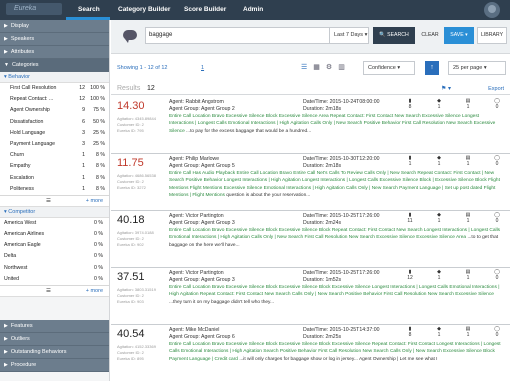 This screenshot has width=510, height=381. Describe the element at coordinates (329, 67) in the screenshot. I see `settings-icon: ⚙` at that location.